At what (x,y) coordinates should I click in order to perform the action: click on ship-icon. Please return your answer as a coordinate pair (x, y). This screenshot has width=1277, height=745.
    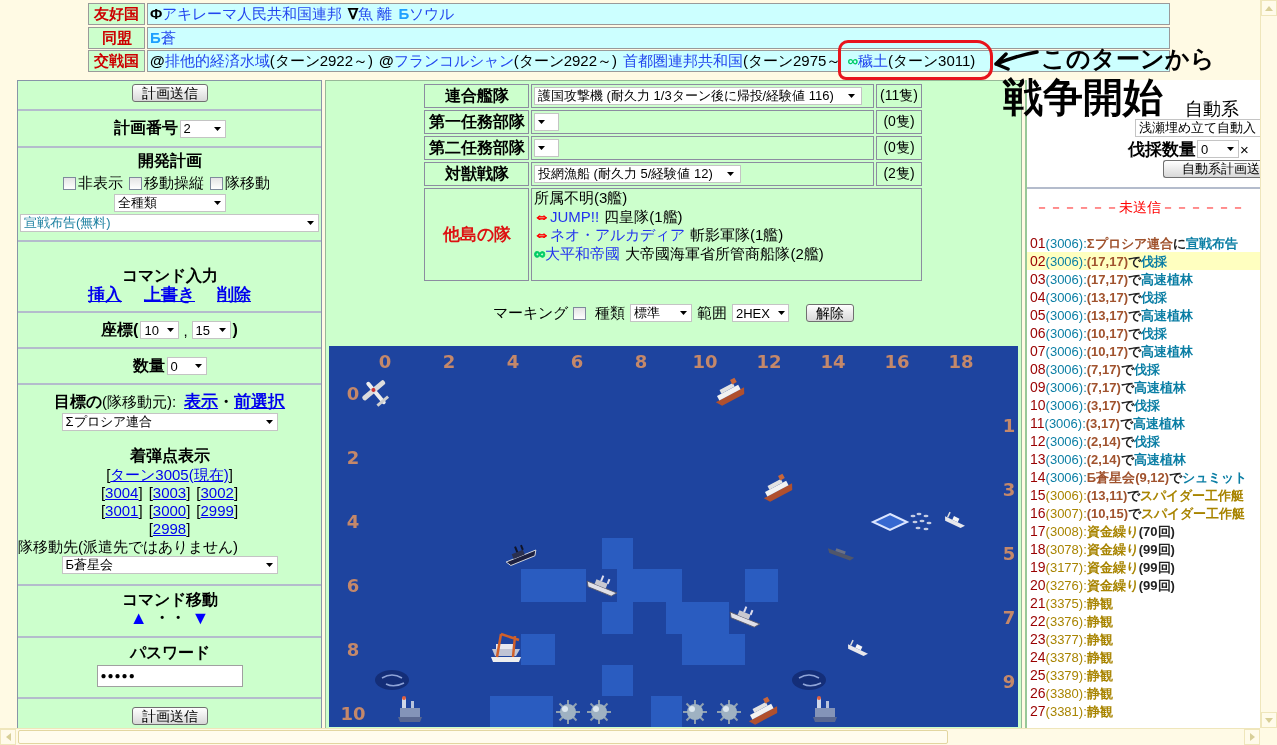
    Looking at the image, I should click on (730, 391).